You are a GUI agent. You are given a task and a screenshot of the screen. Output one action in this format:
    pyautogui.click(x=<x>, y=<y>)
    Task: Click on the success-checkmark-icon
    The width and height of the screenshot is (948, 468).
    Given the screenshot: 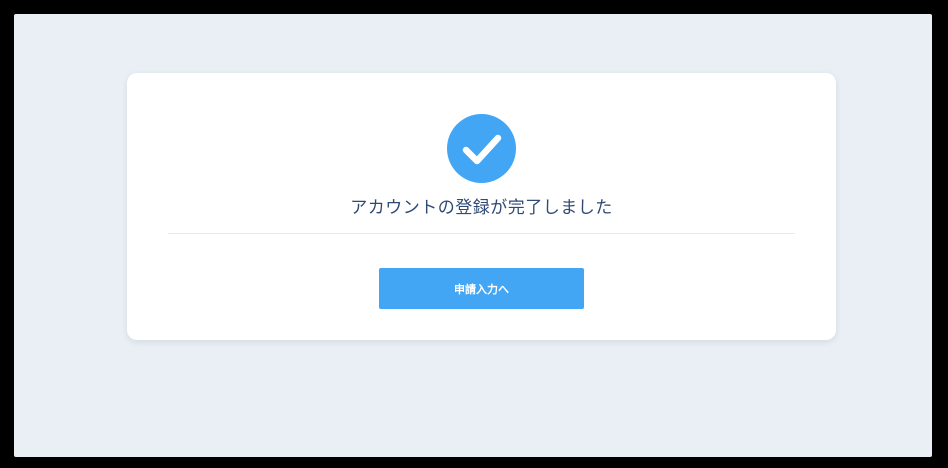 What is the action you would take?
    pyautogui.click(x=481, y=148)
    